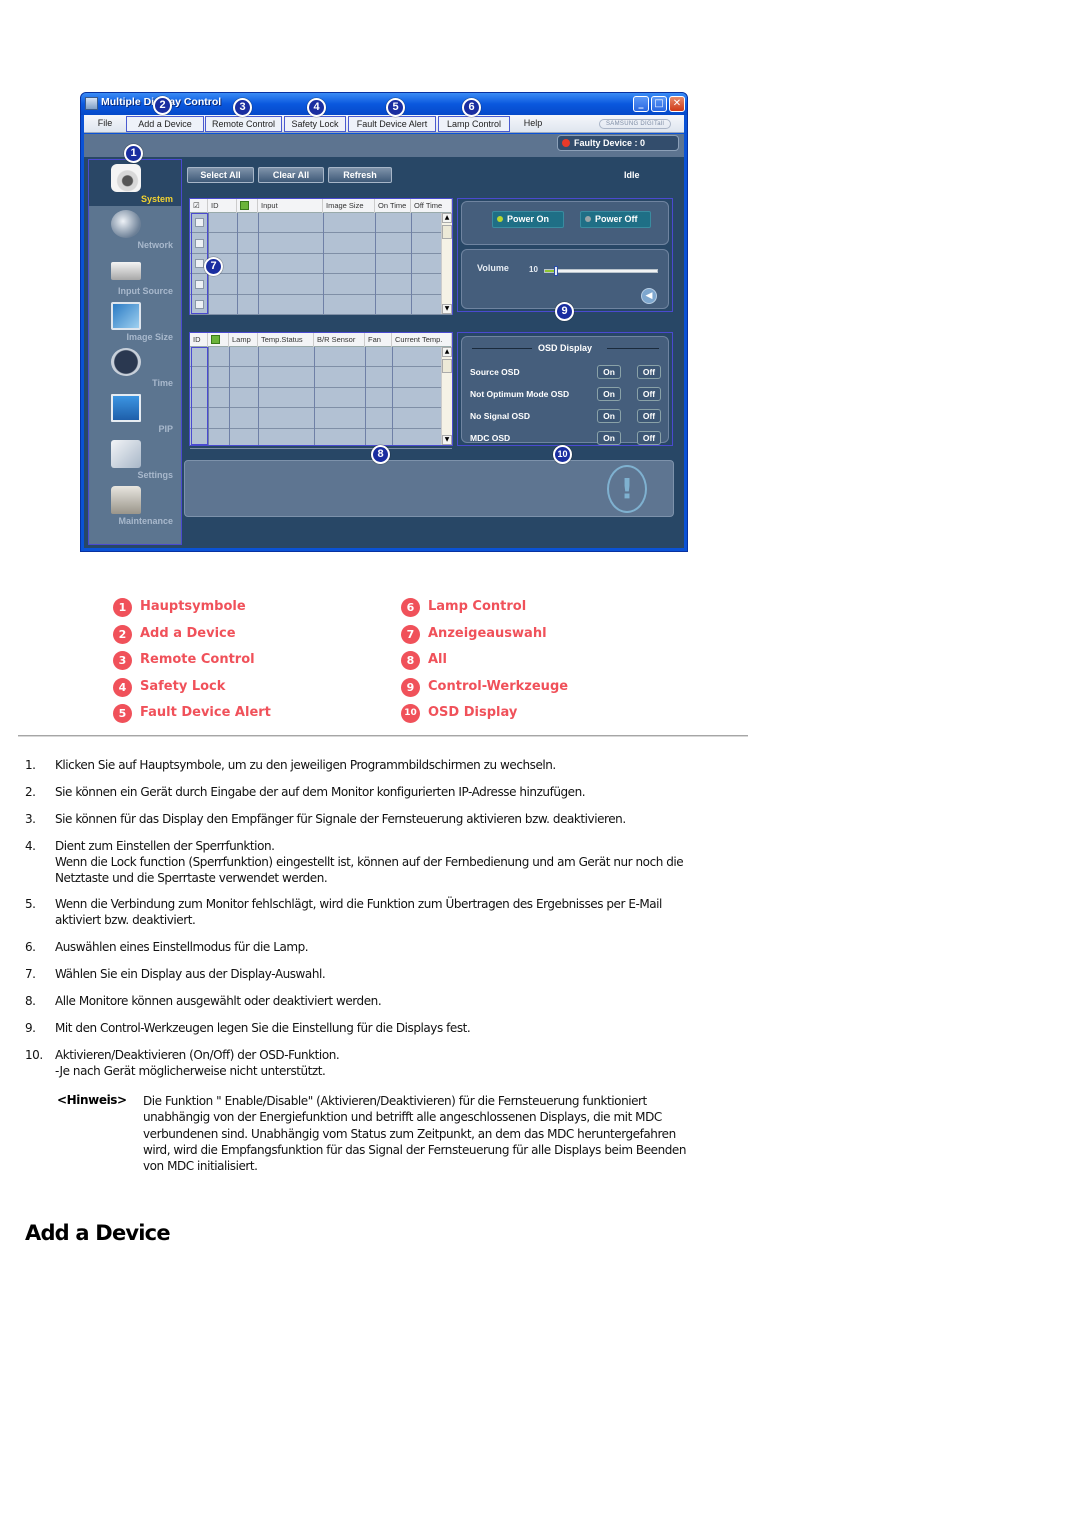  I want to click on clock-icon, so click(126, 362).